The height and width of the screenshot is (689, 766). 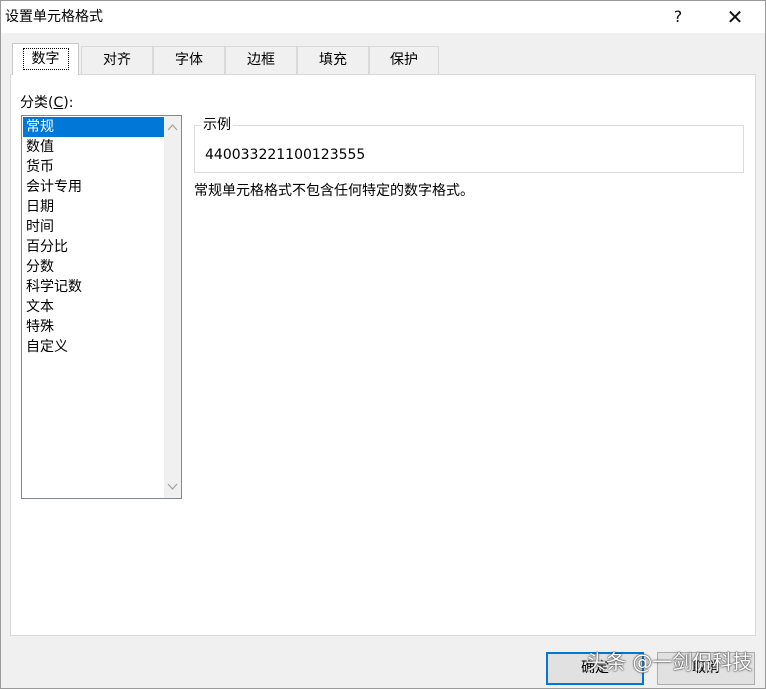 What do you see at coordinates (93, 267) in the screenshot?
I see `category-item-fraction: 分数` at bounding box center [93, 267].